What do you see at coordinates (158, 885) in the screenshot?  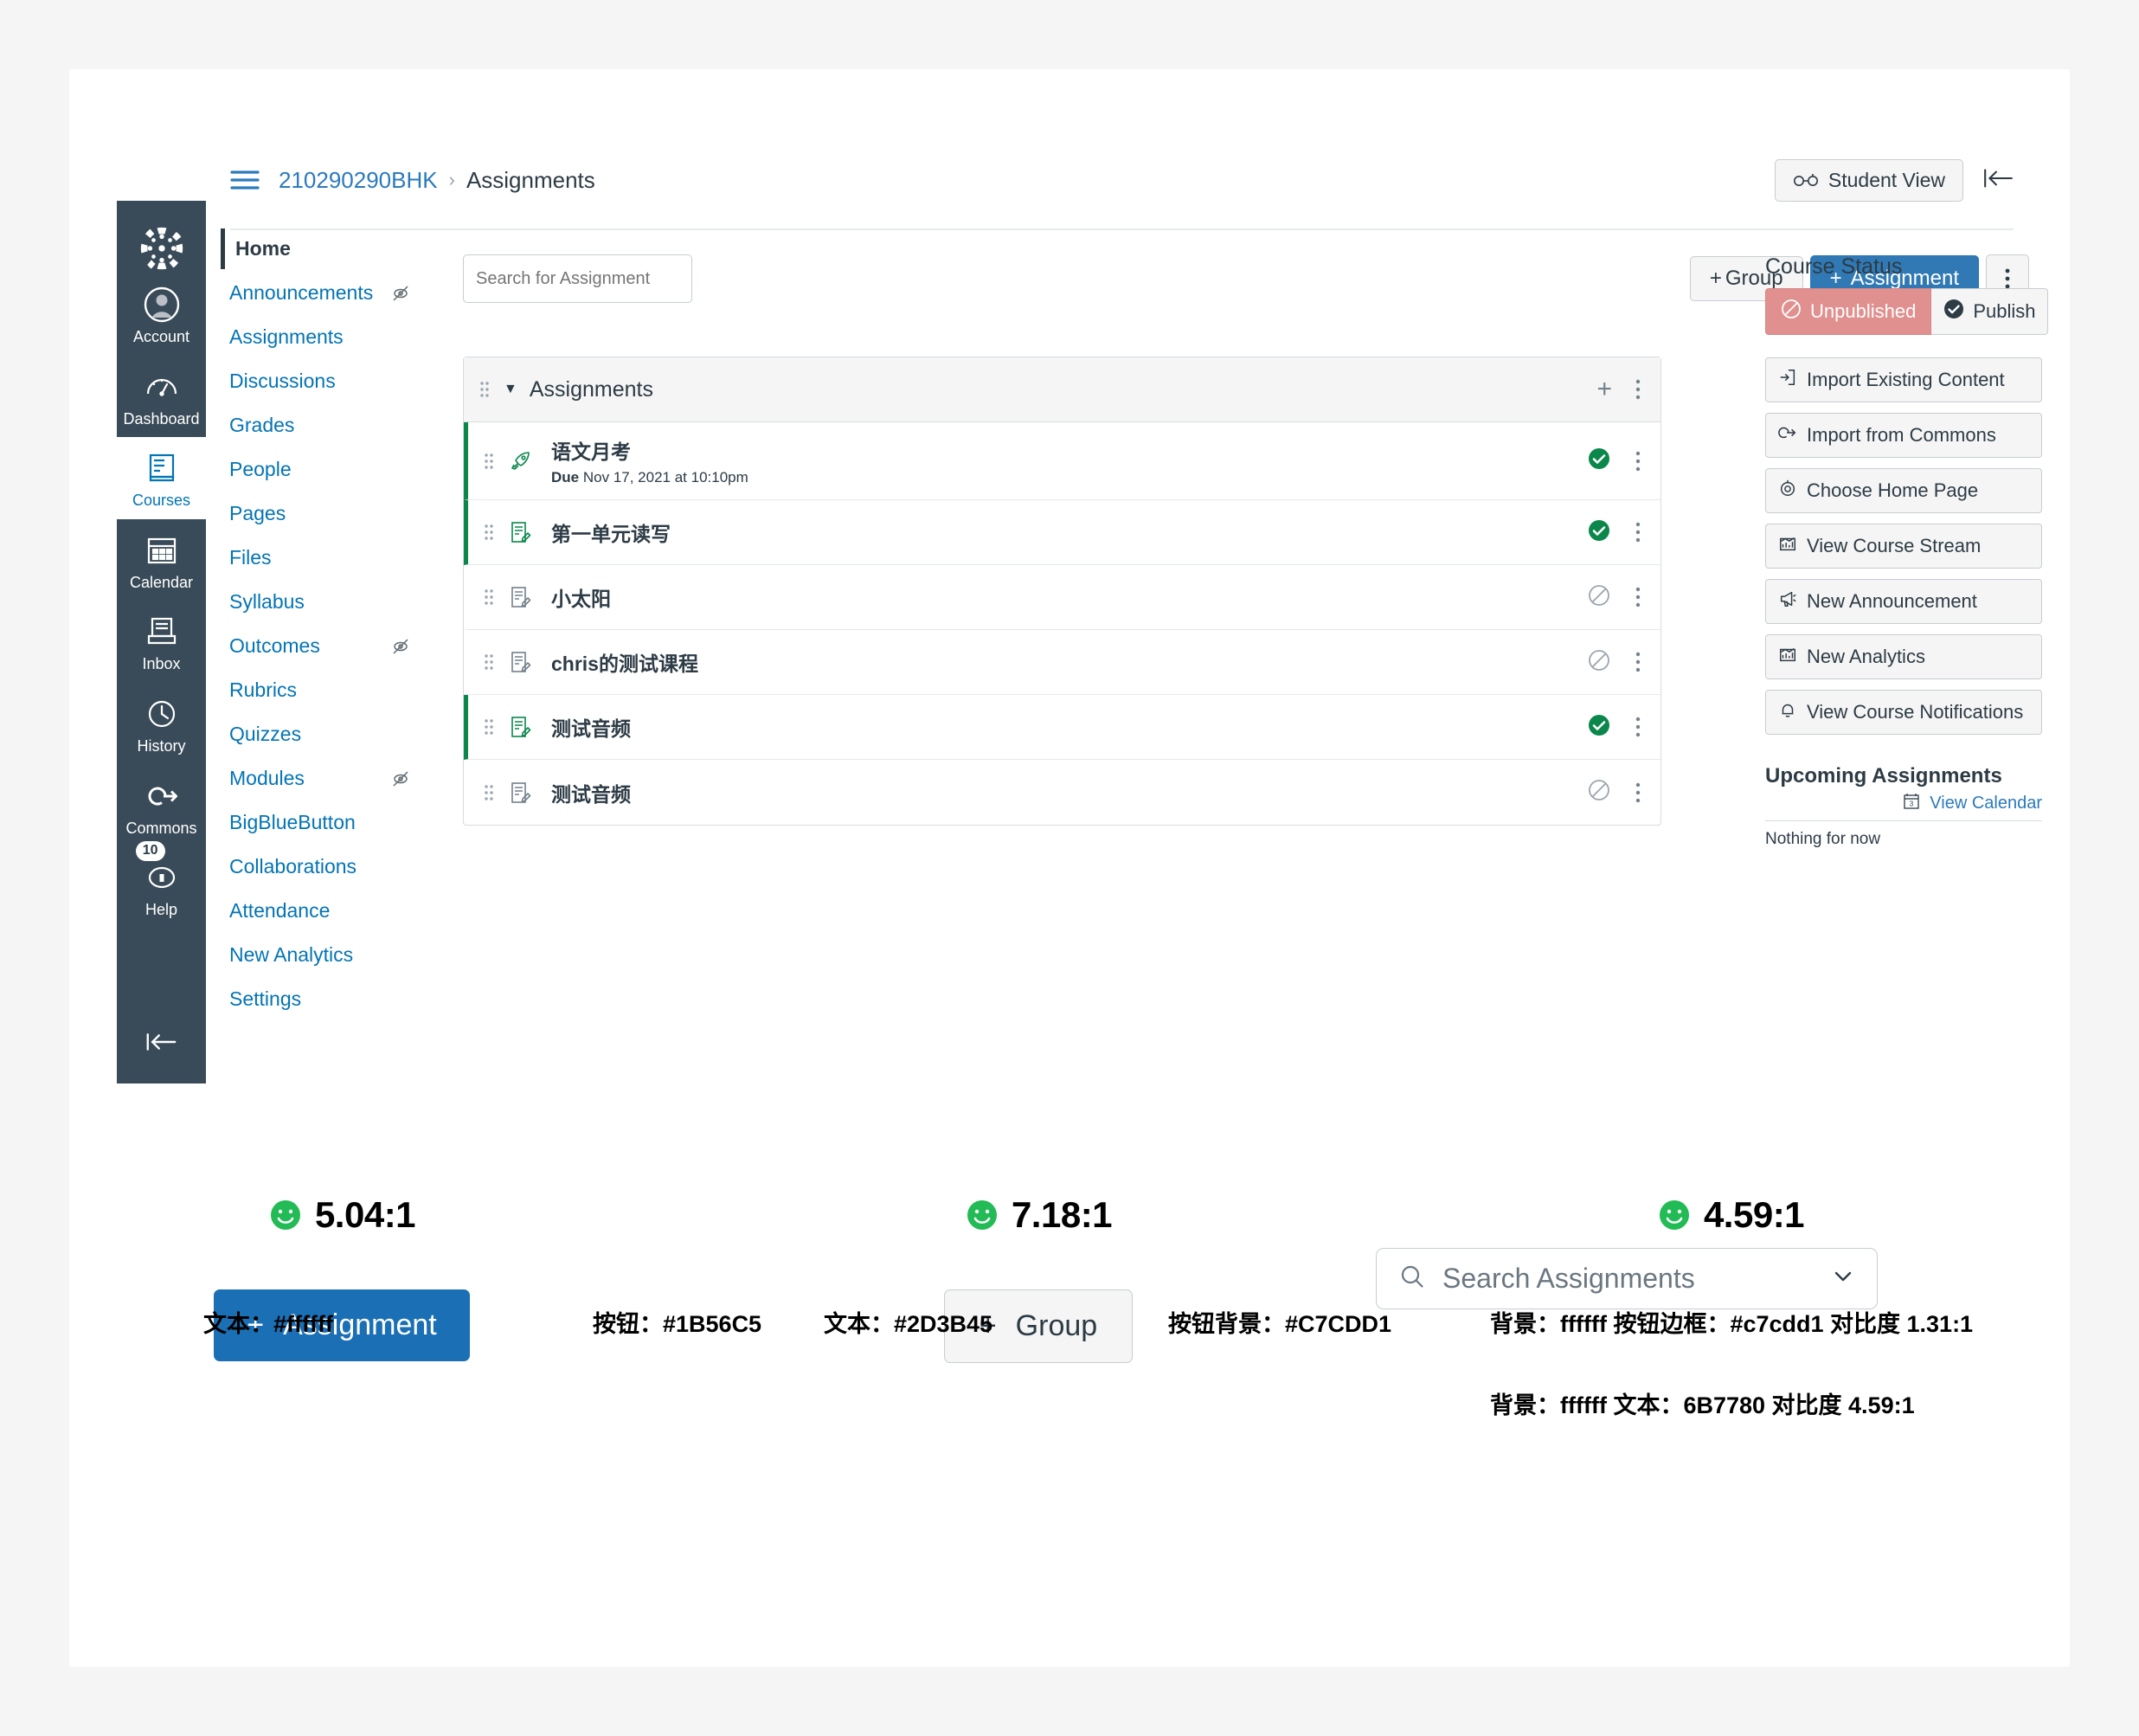 I see `global-nav-item-help: Help 10` at bounding box center [158, 885].